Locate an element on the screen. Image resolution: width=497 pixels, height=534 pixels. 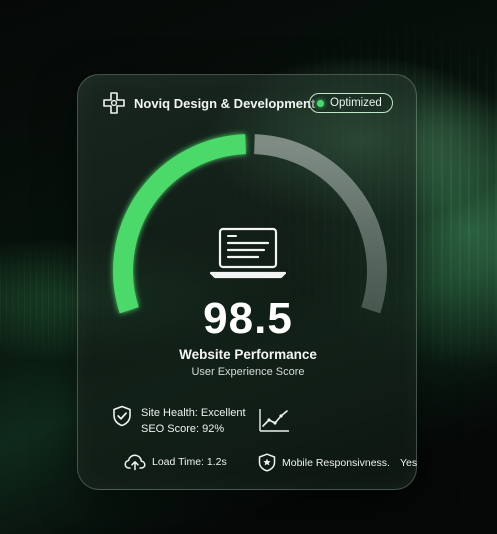
seo-score-text: SEO Score: 92% is located at coordinates (183, 429).